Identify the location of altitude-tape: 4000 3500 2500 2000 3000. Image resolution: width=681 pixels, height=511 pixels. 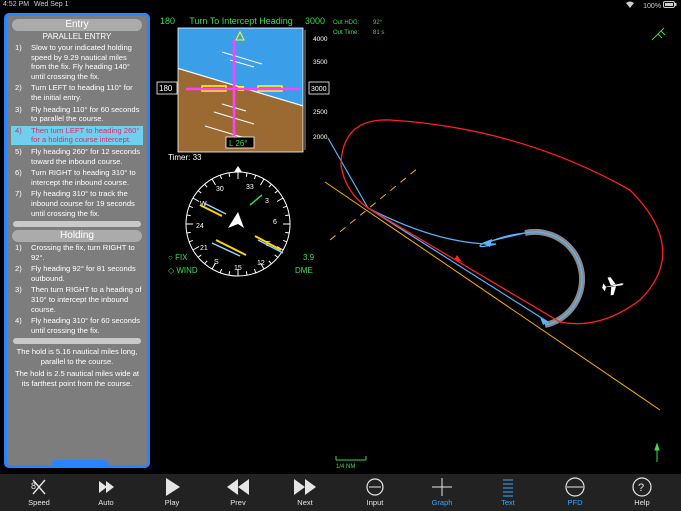
(317, 90).